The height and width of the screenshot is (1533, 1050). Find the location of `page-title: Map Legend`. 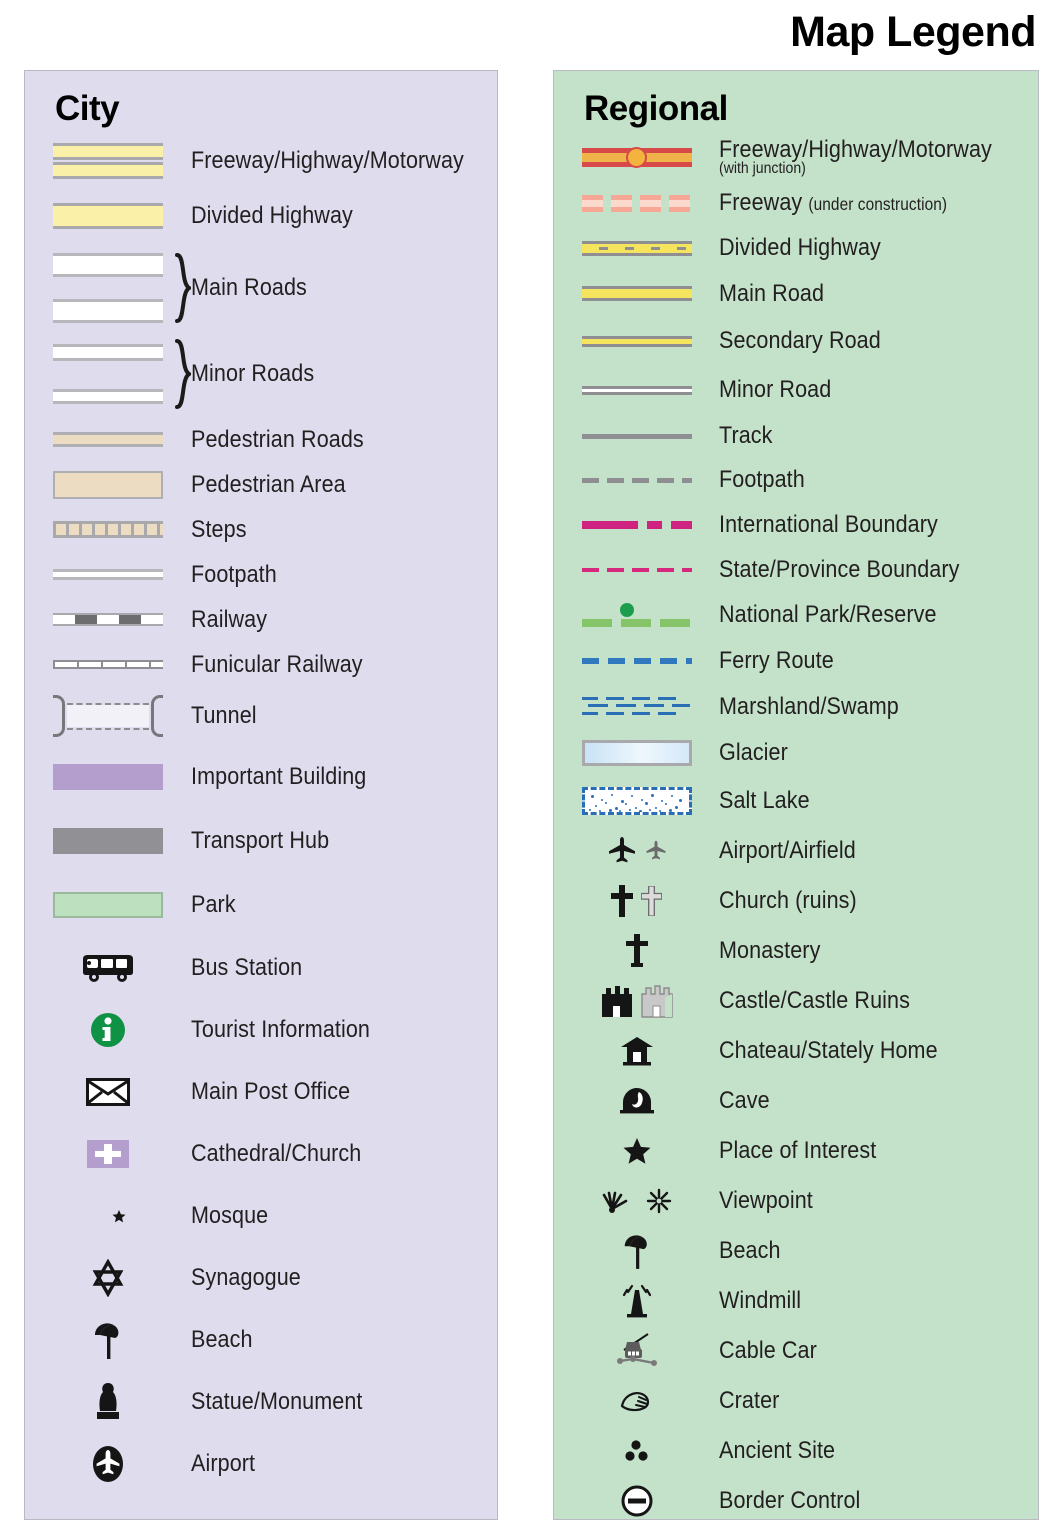

page-title: Map Legend is located at coordinates (913, 32).